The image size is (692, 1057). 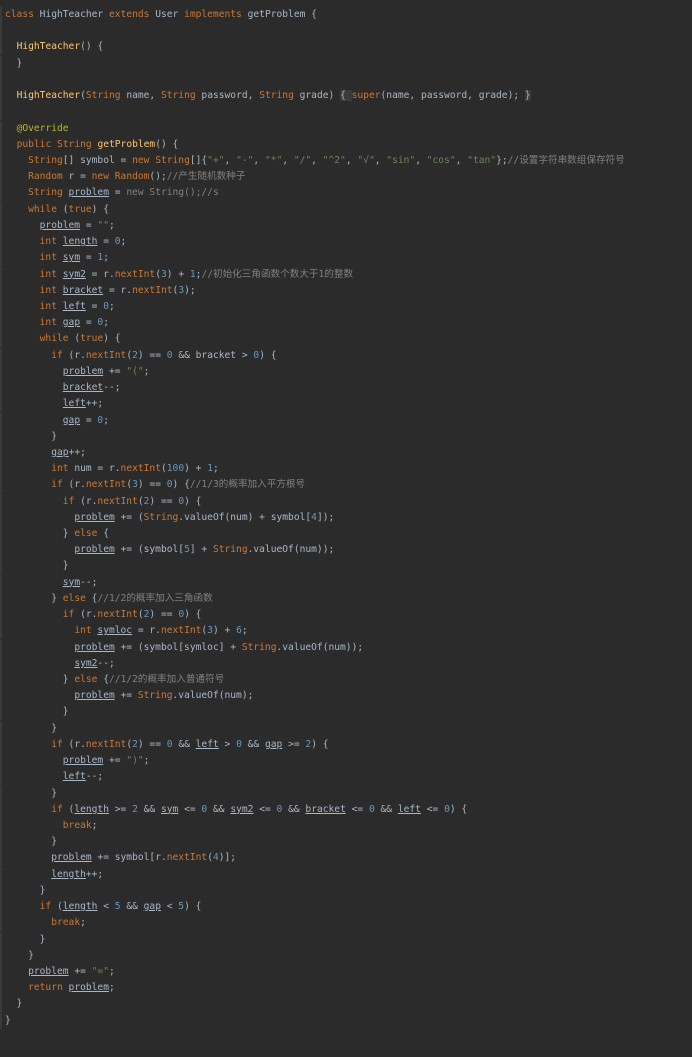 I want to click on code-token: nextInt, so click(x=181, y=631).